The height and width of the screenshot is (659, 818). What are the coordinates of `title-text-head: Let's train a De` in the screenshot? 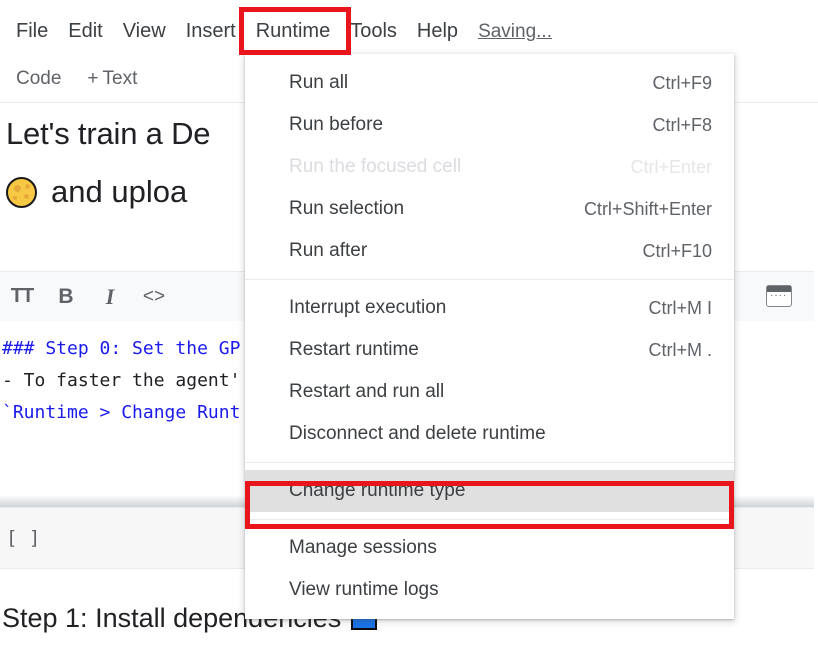 It's located at (108, 133).